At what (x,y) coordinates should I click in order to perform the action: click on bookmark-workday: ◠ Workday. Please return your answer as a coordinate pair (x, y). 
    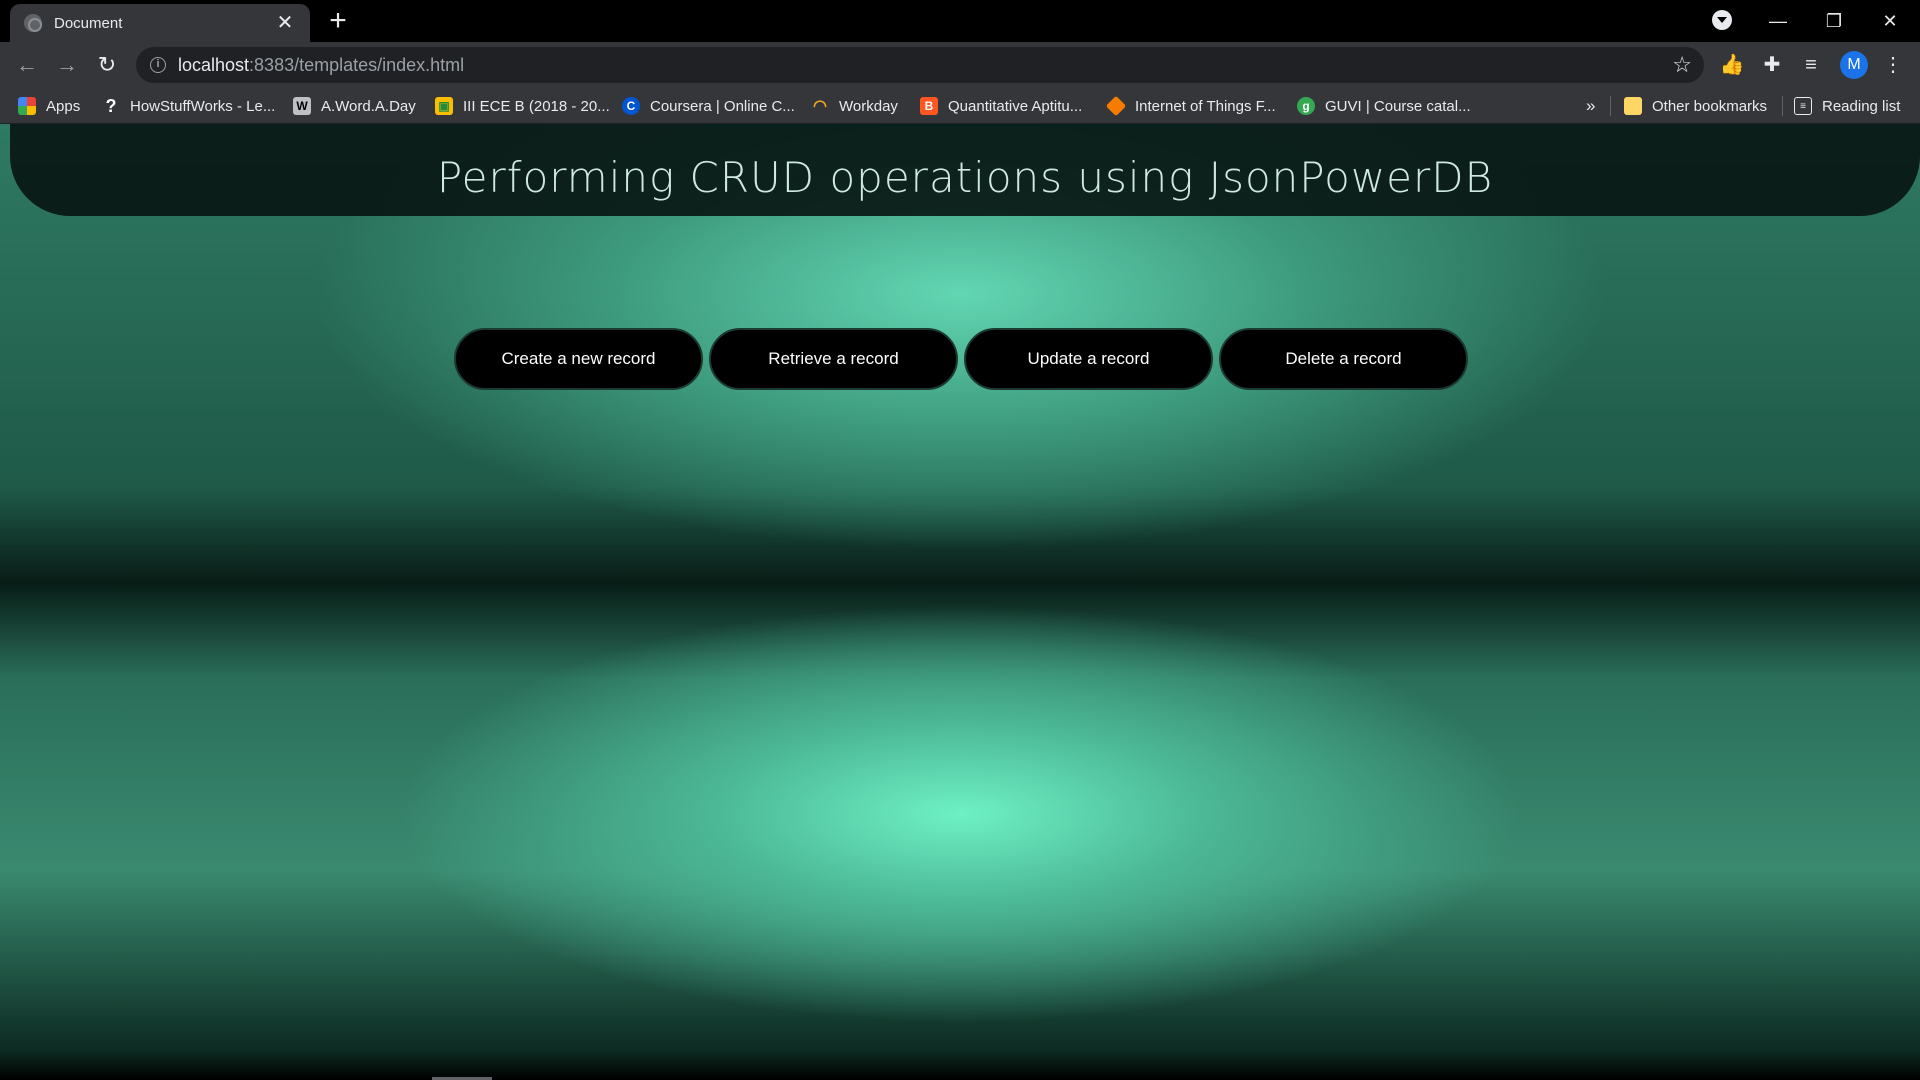
    Looking at the image, I should click on (854, 106).